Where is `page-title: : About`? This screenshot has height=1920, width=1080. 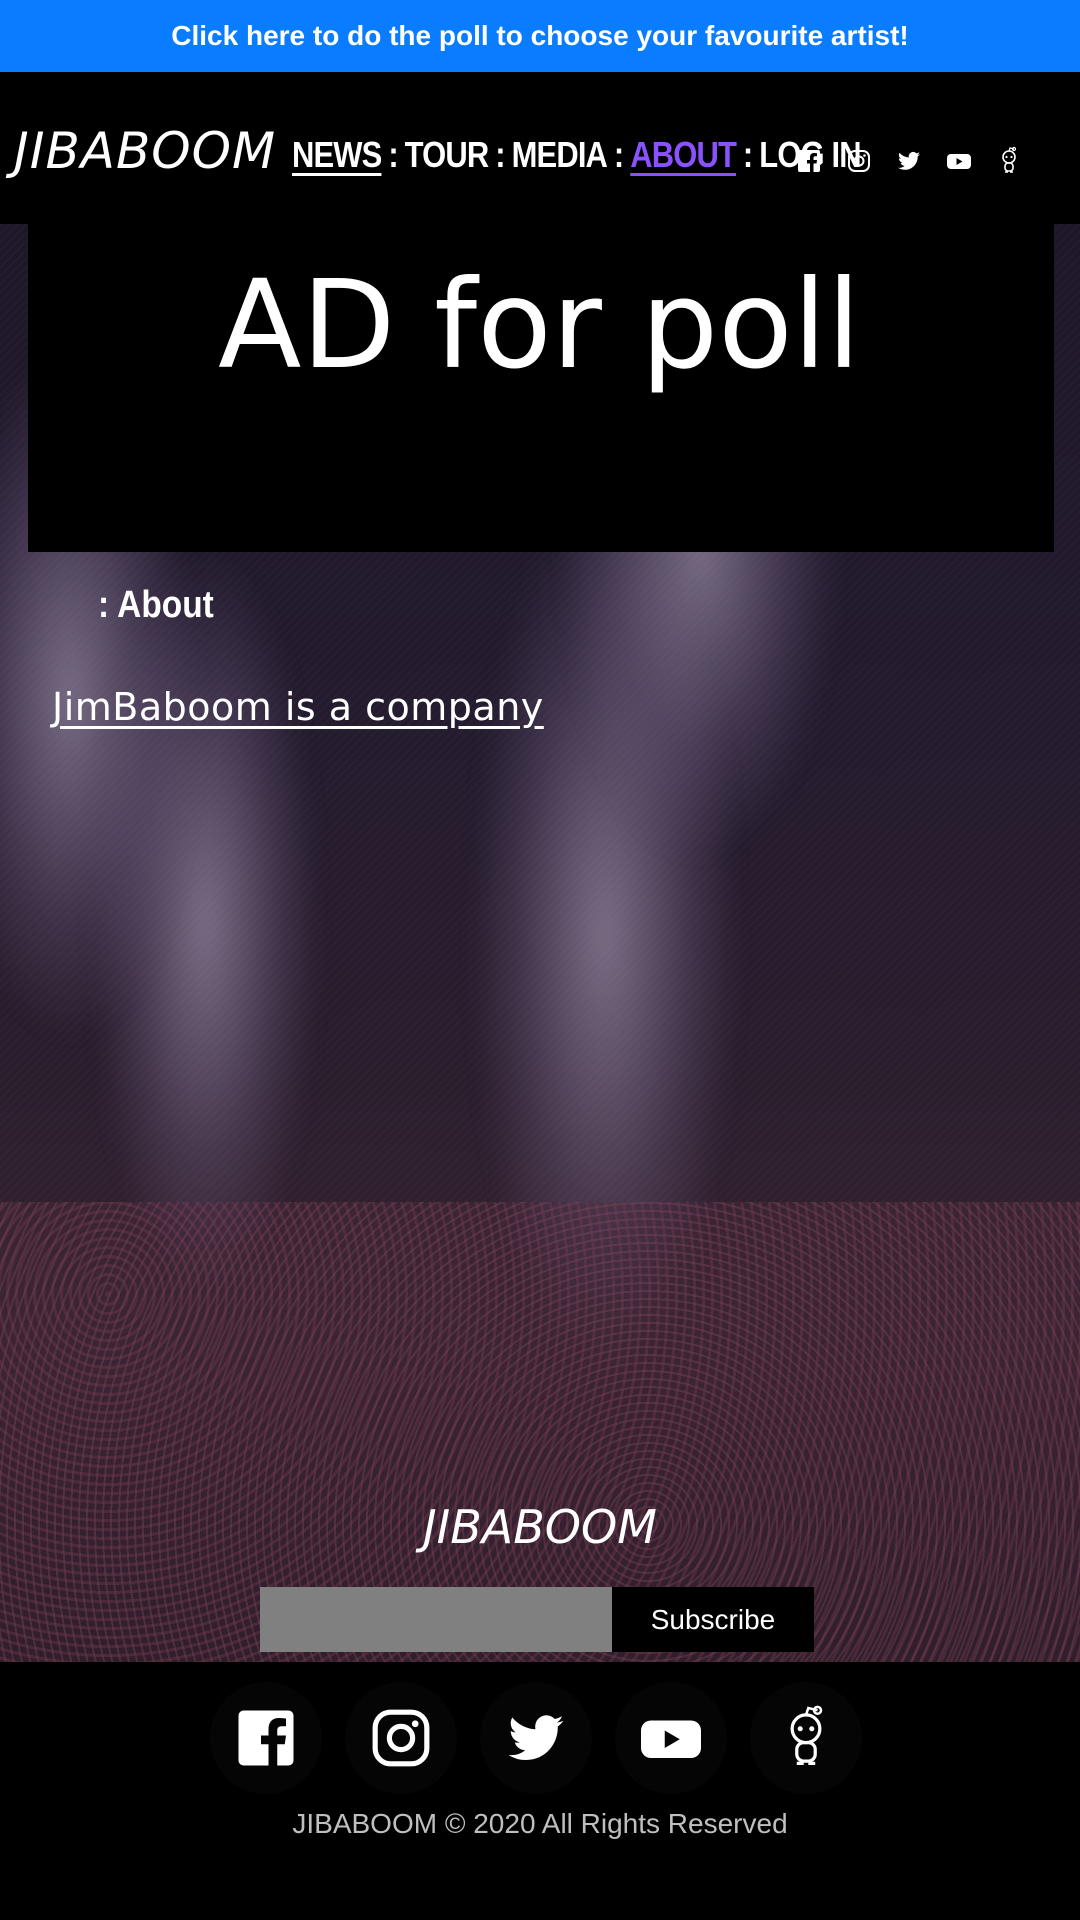 page-title: : About is located at coordinates (156, 605).